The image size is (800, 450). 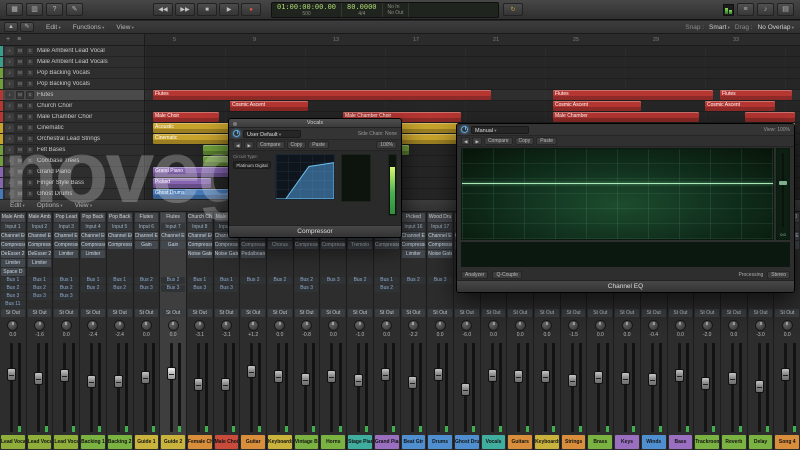 What do you see at coordinates (252, 165) in the screenshot?
I see `circuit-type-dropdown: Platinum Digital` at bounding box center [252, 165].